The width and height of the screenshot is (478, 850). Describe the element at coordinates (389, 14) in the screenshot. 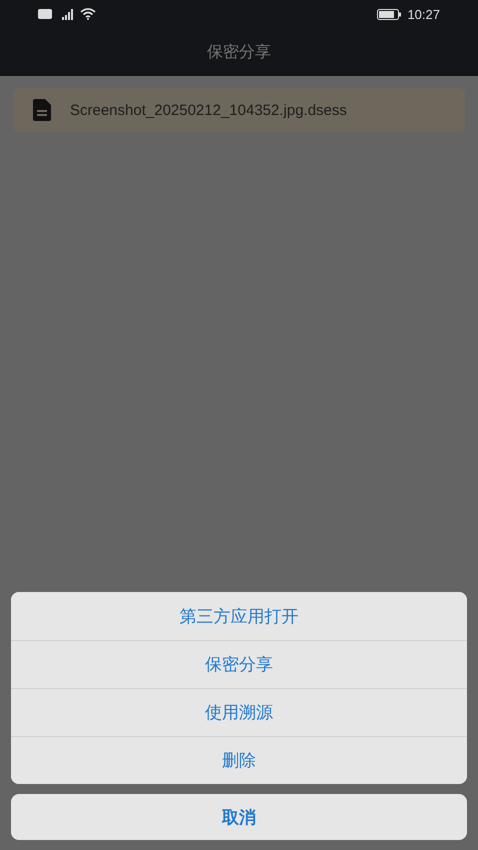

I see `battery-icon` at that location.